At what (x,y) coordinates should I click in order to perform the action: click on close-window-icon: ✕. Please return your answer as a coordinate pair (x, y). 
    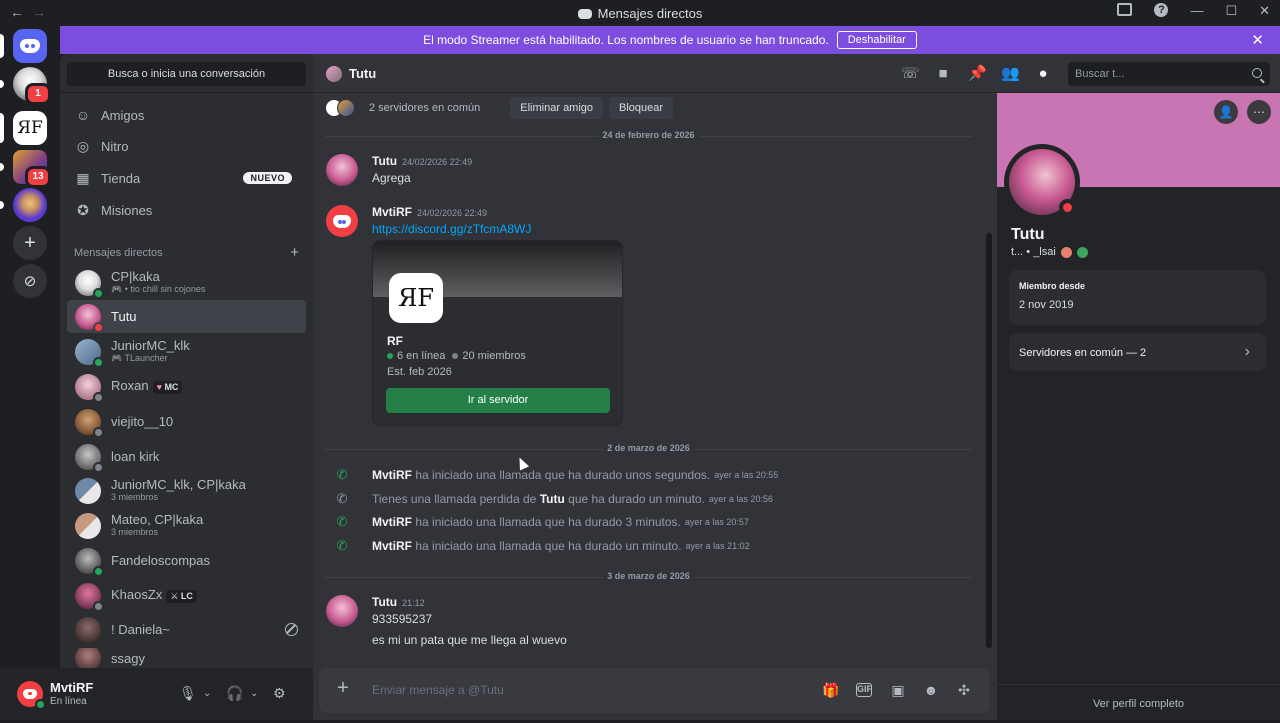
    Looking at the image, I should click on (1264, 11).